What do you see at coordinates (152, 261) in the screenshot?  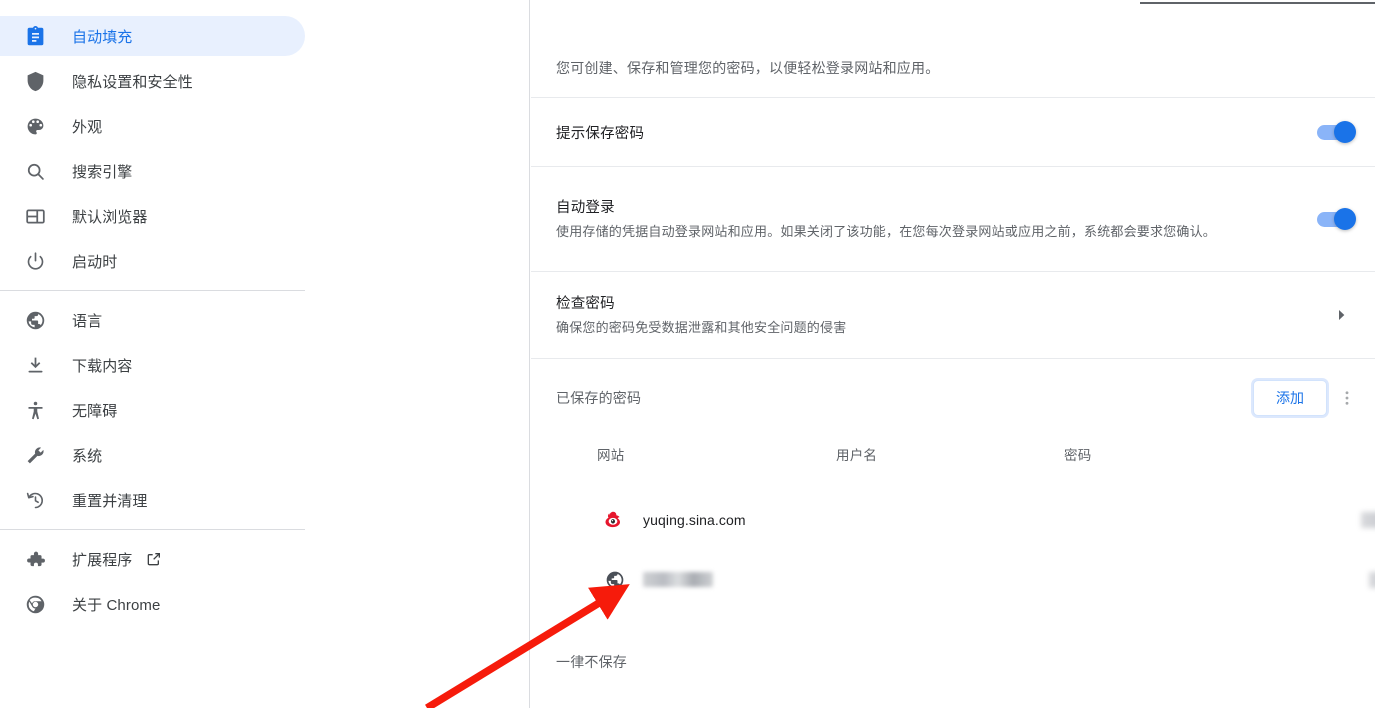 I see `sidebar-item-on-startup: 启动时` at bounding box center [152, 261].